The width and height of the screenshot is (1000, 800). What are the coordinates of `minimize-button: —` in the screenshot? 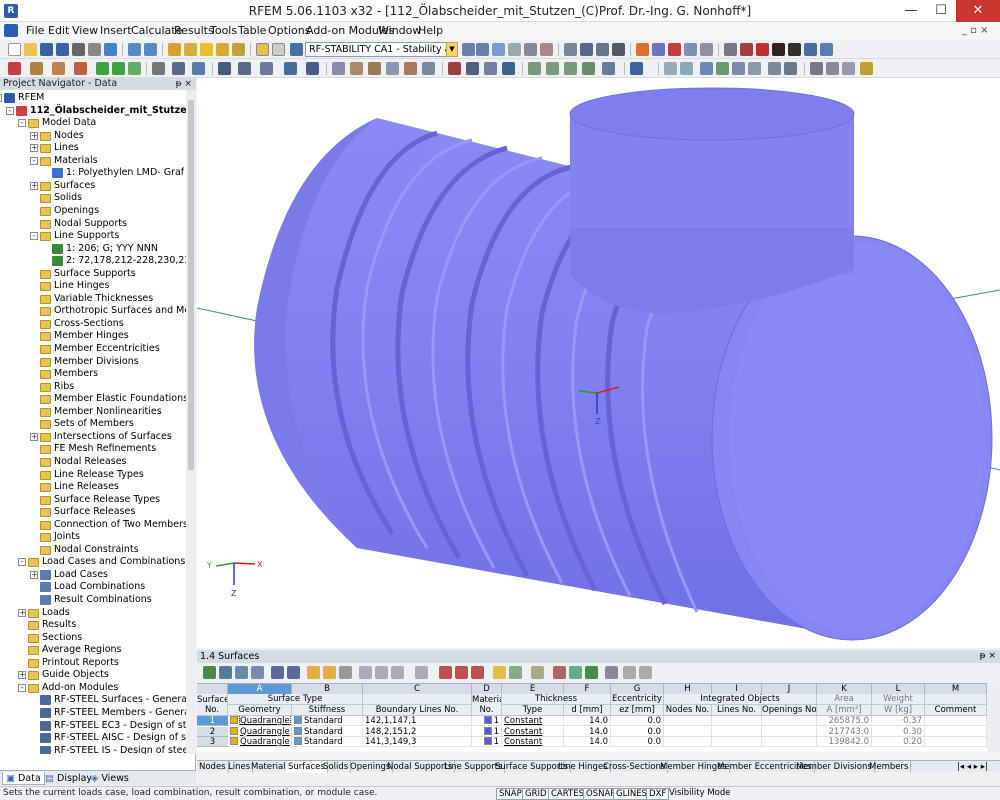 It's located at (911, 11).